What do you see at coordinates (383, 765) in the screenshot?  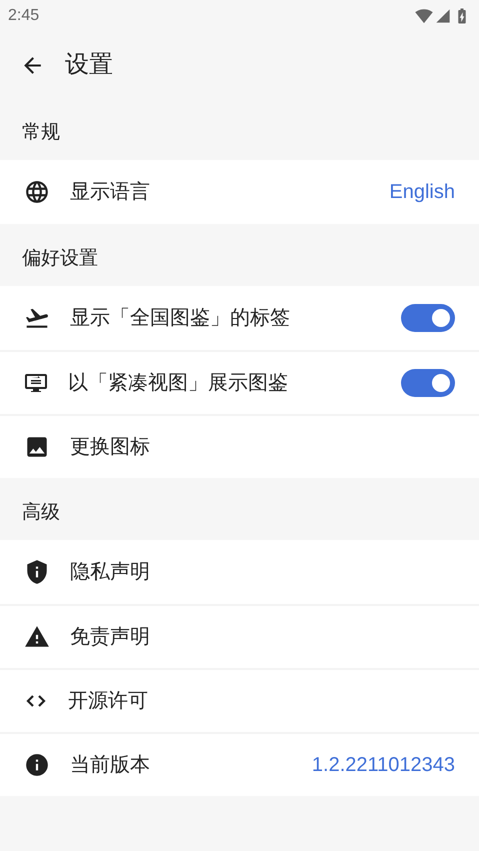 I see `row-value: 1.2.2211012343` at bounding box center [383, 765].